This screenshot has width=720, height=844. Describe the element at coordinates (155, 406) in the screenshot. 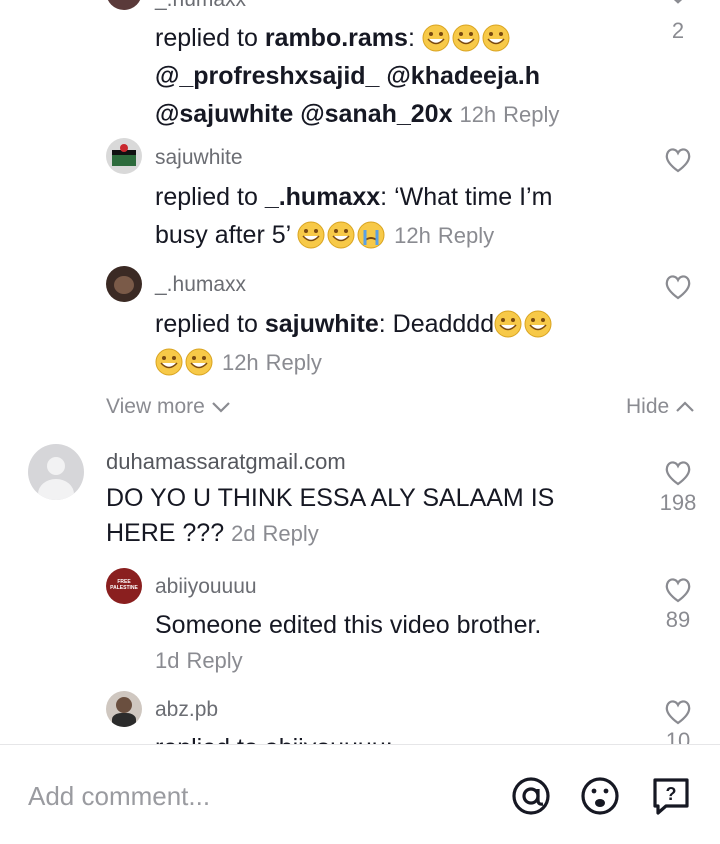

I see `view-more-label: View more` at that location.